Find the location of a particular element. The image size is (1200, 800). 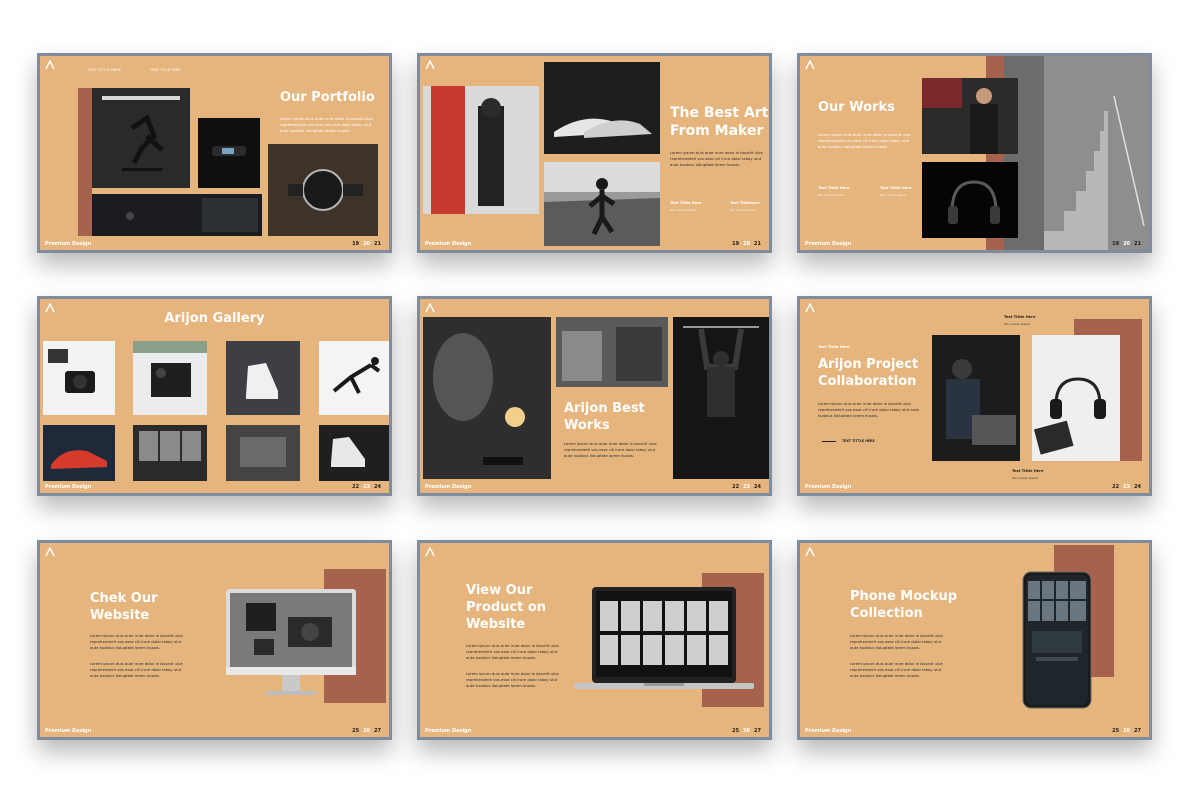

camera-photo is located at coordinates (79, 378).